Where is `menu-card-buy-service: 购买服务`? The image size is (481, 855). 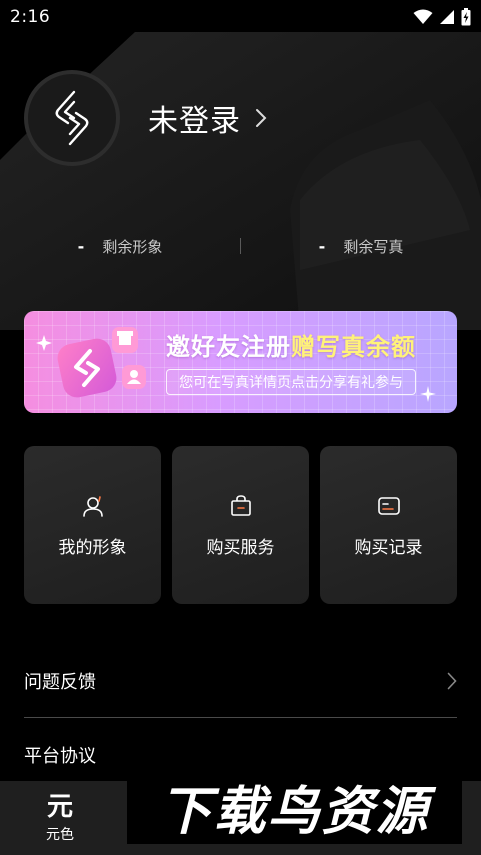 menu-card-buy-service: 购买服务 is located at coordinates (240, 525).